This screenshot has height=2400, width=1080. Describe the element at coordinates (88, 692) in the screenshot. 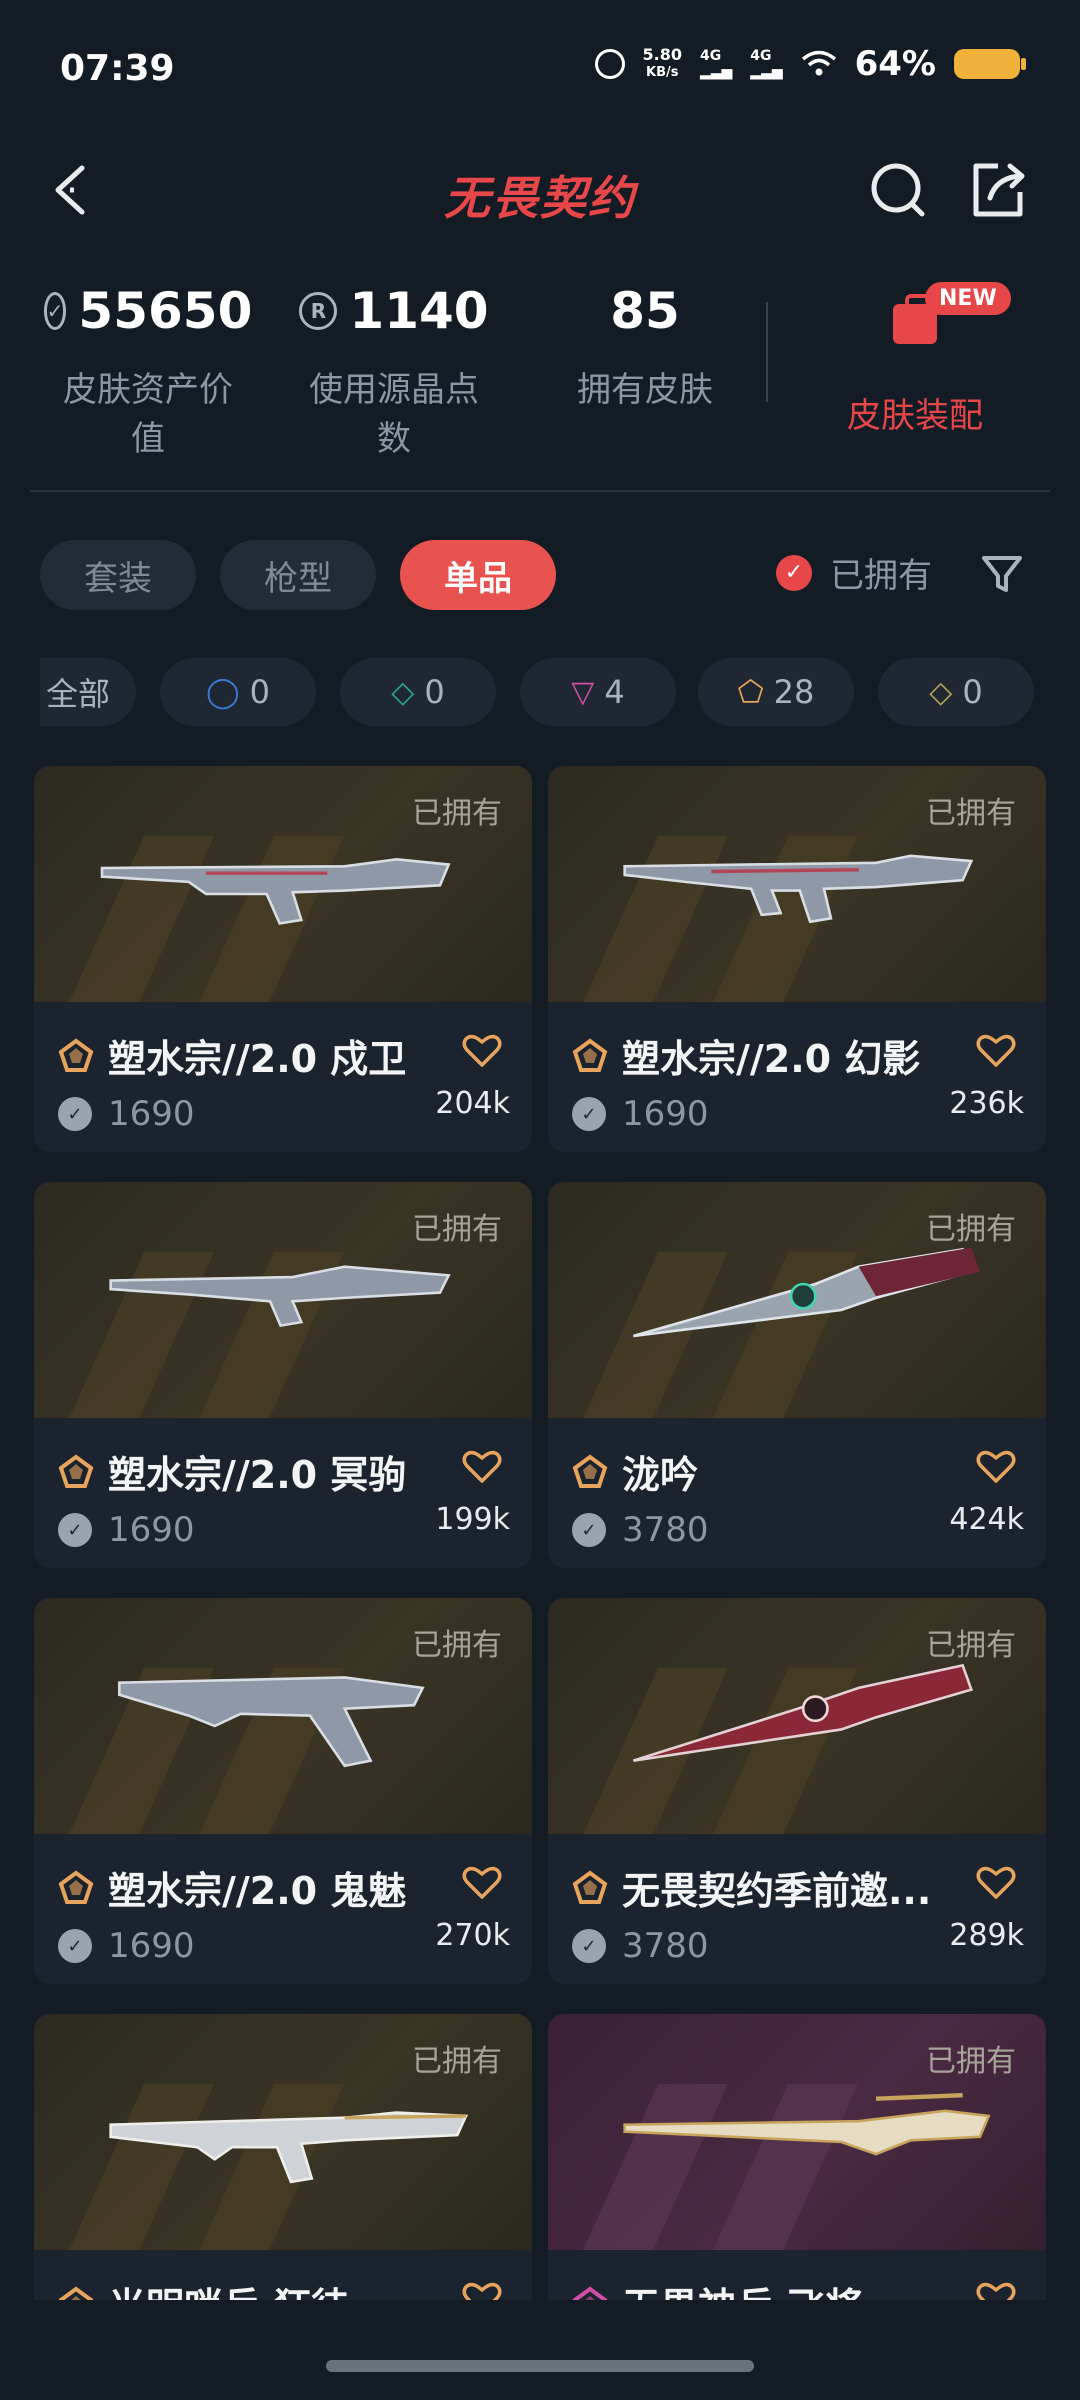

I see `tier-chip-all: 全部` at that location.